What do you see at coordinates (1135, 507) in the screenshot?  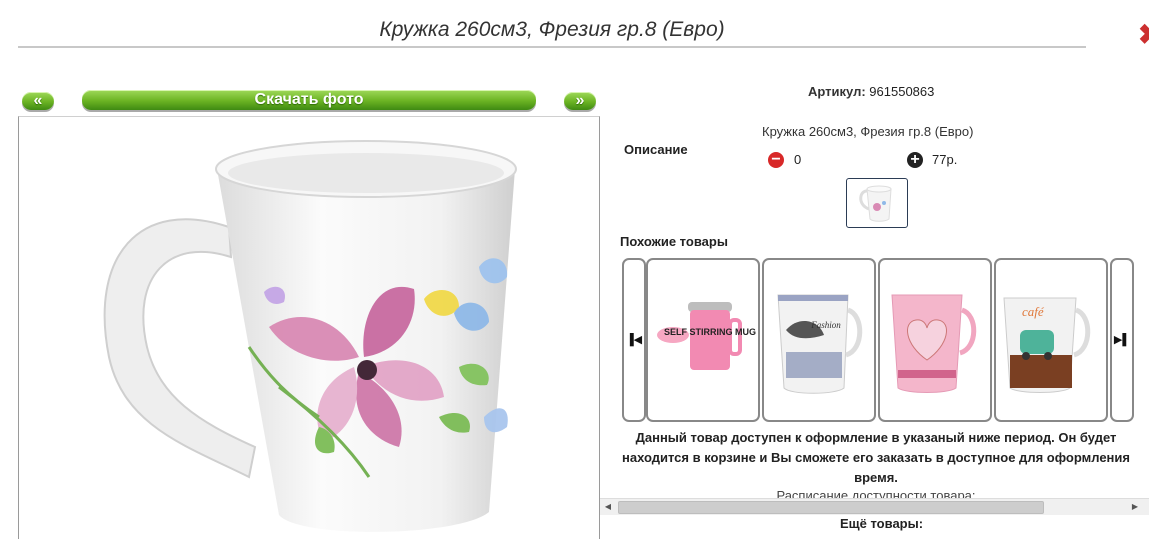 I see `scroll-right-icon: ▶` at bounding box center [1135, 507].